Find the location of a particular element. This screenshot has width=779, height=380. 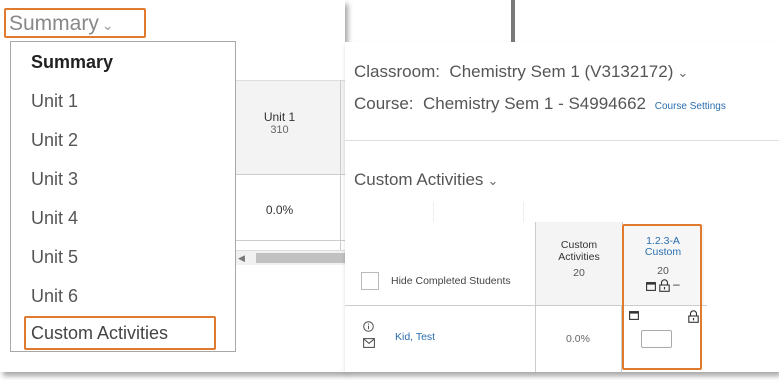

gradebook-grid: Unit 1 310 0.0% ◀ is located at coordinates (290, 175).